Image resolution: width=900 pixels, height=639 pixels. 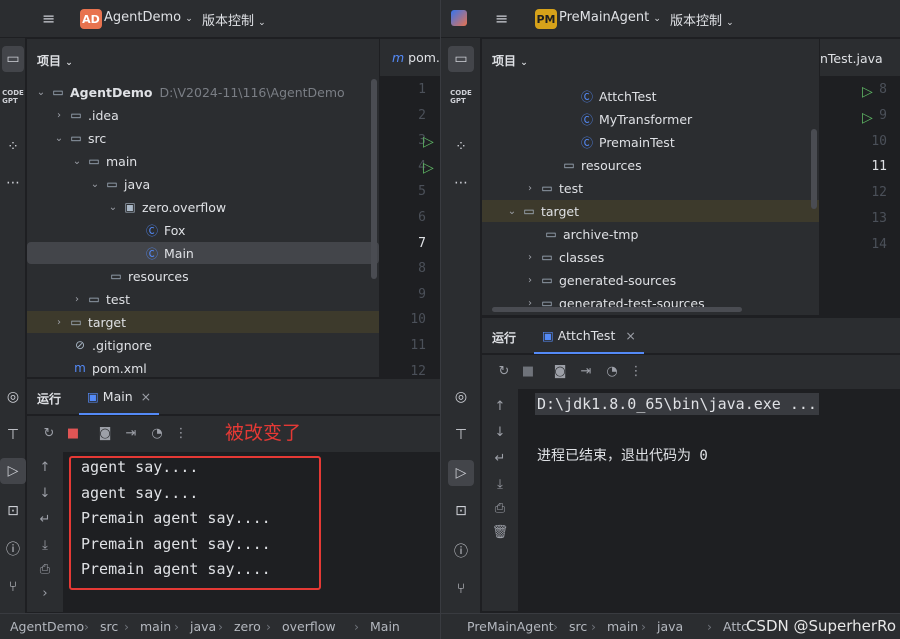 What do you see at coordinates (650, 280) in the screenshot?
I see `tree-node-generated-sources: › ▭ generated-sources` at bounding box center [650, 280].